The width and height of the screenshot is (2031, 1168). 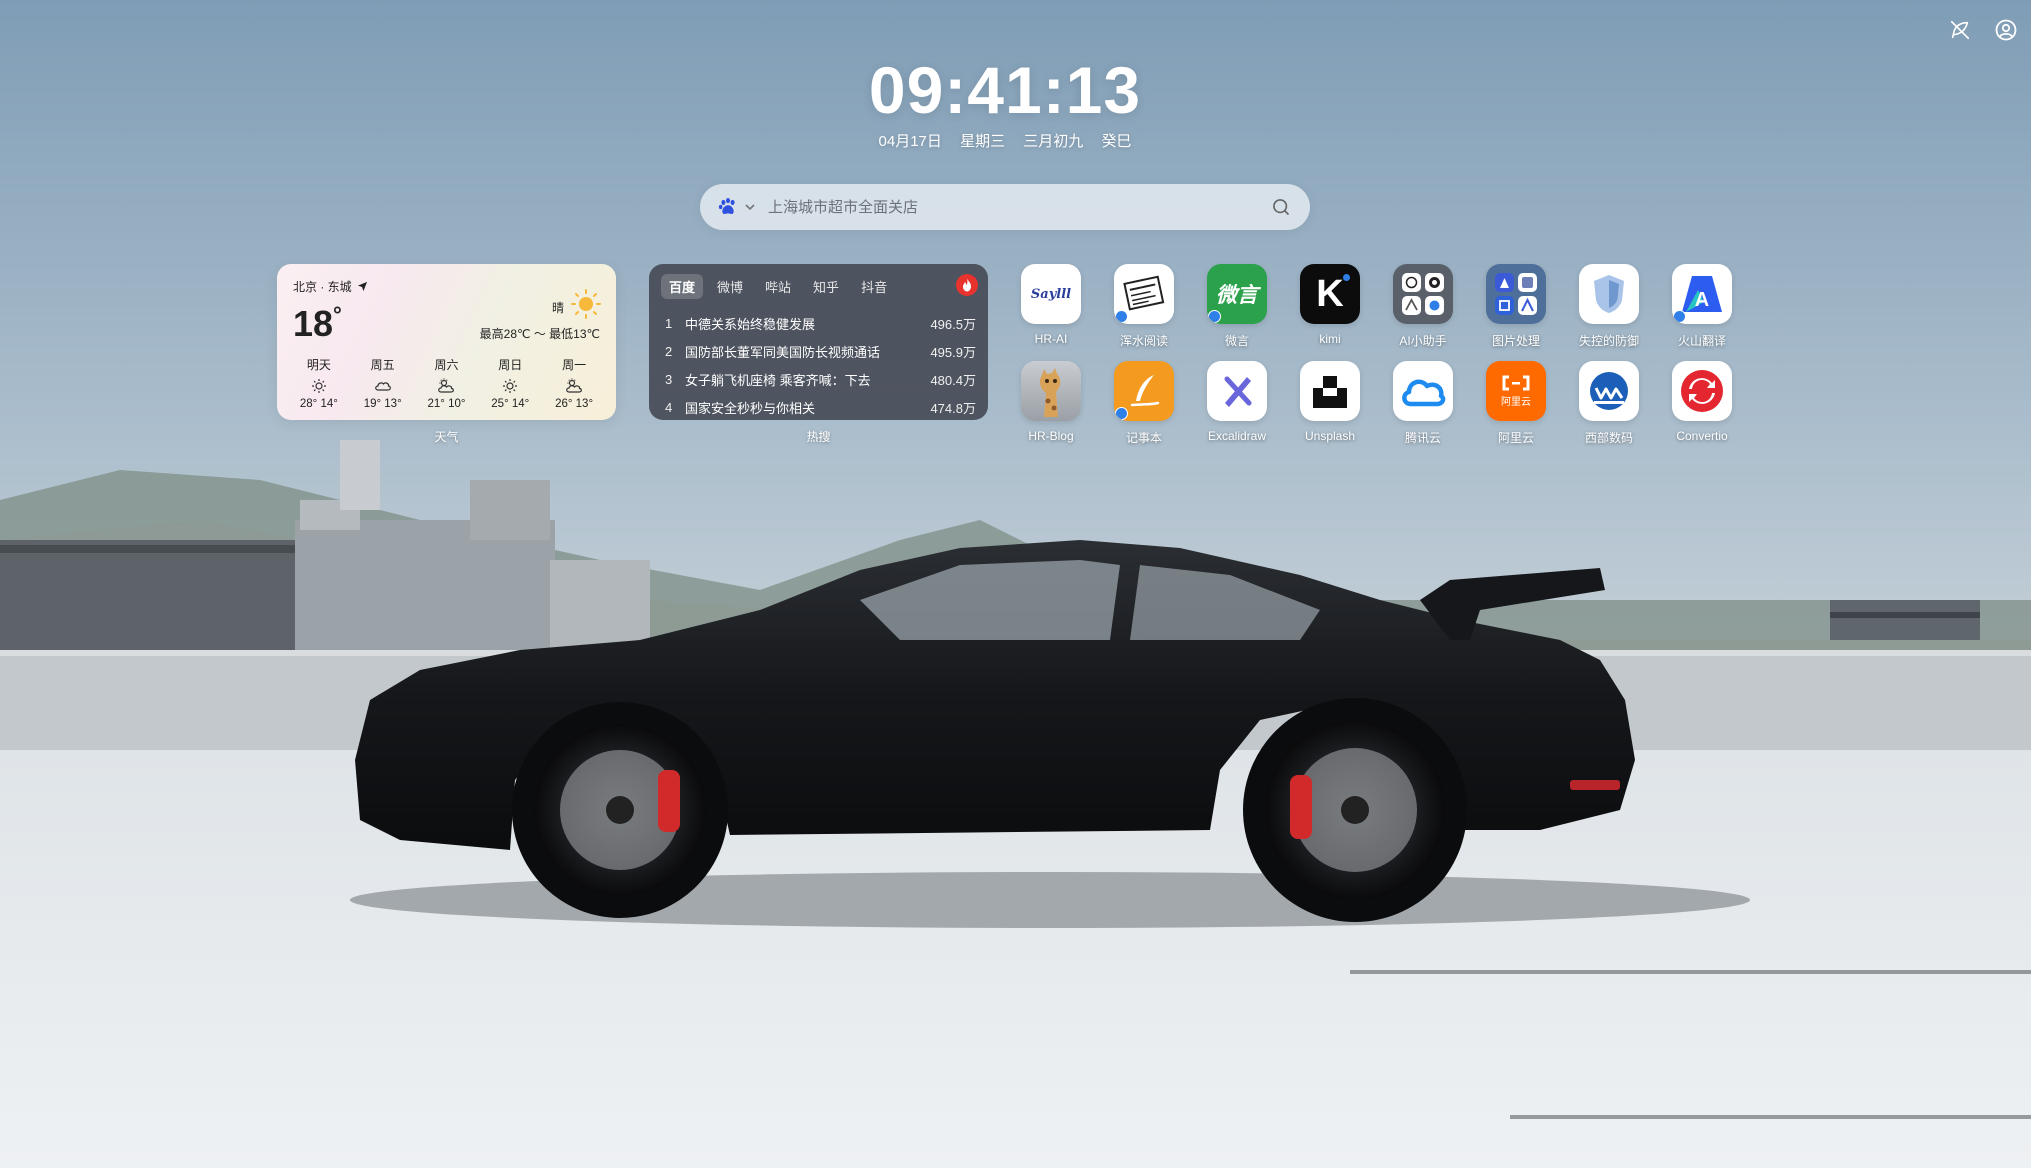 I want to click on kimi-logo-icon: K, so click(x=1330, y=294).